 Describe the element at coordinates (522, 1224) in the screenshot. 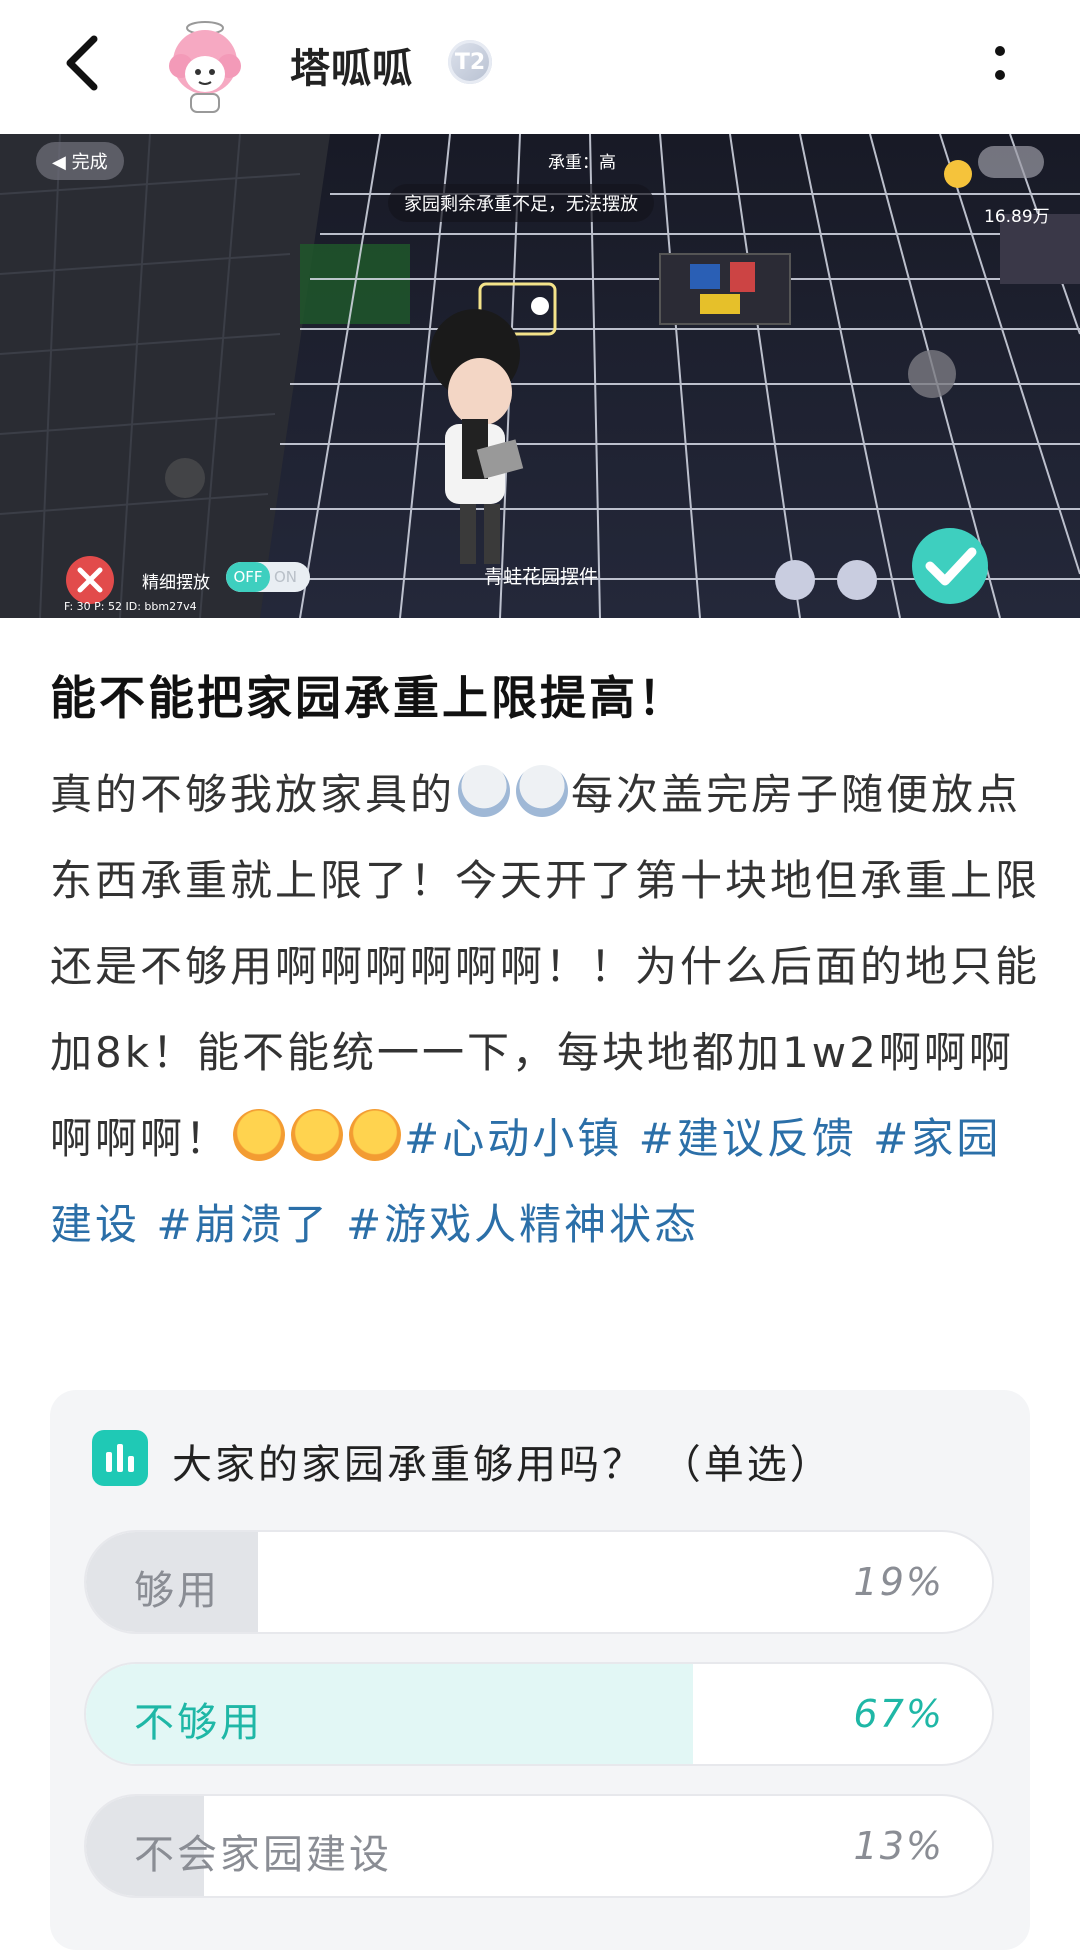

I see `hashtag: #游戏人精神状态` at that location.